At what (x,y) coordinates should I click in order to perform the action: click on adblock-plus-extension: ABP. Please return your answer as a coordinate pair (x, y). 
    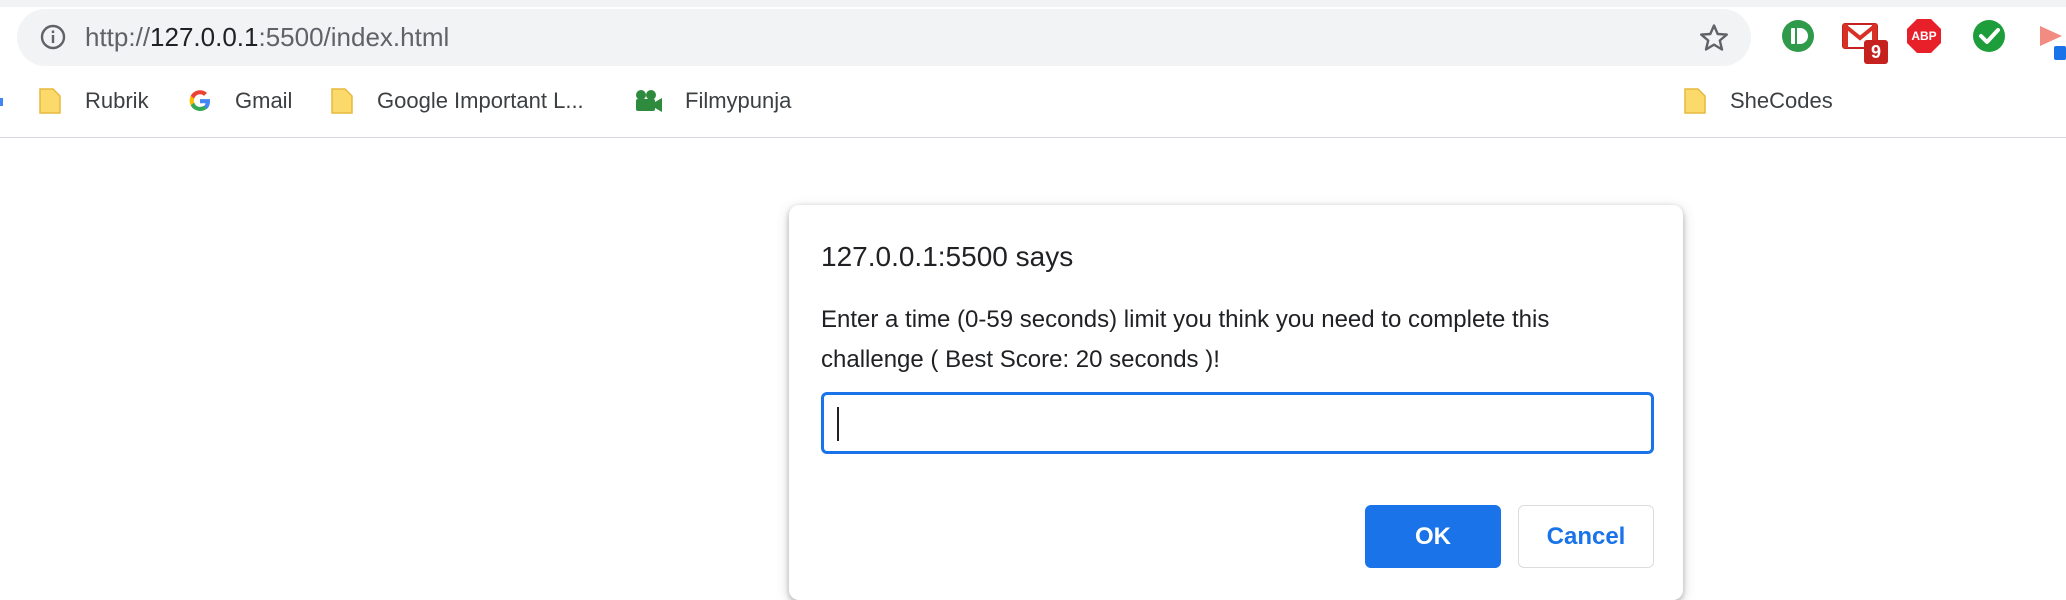
    Looking at the image, I should click on (1924, 36).